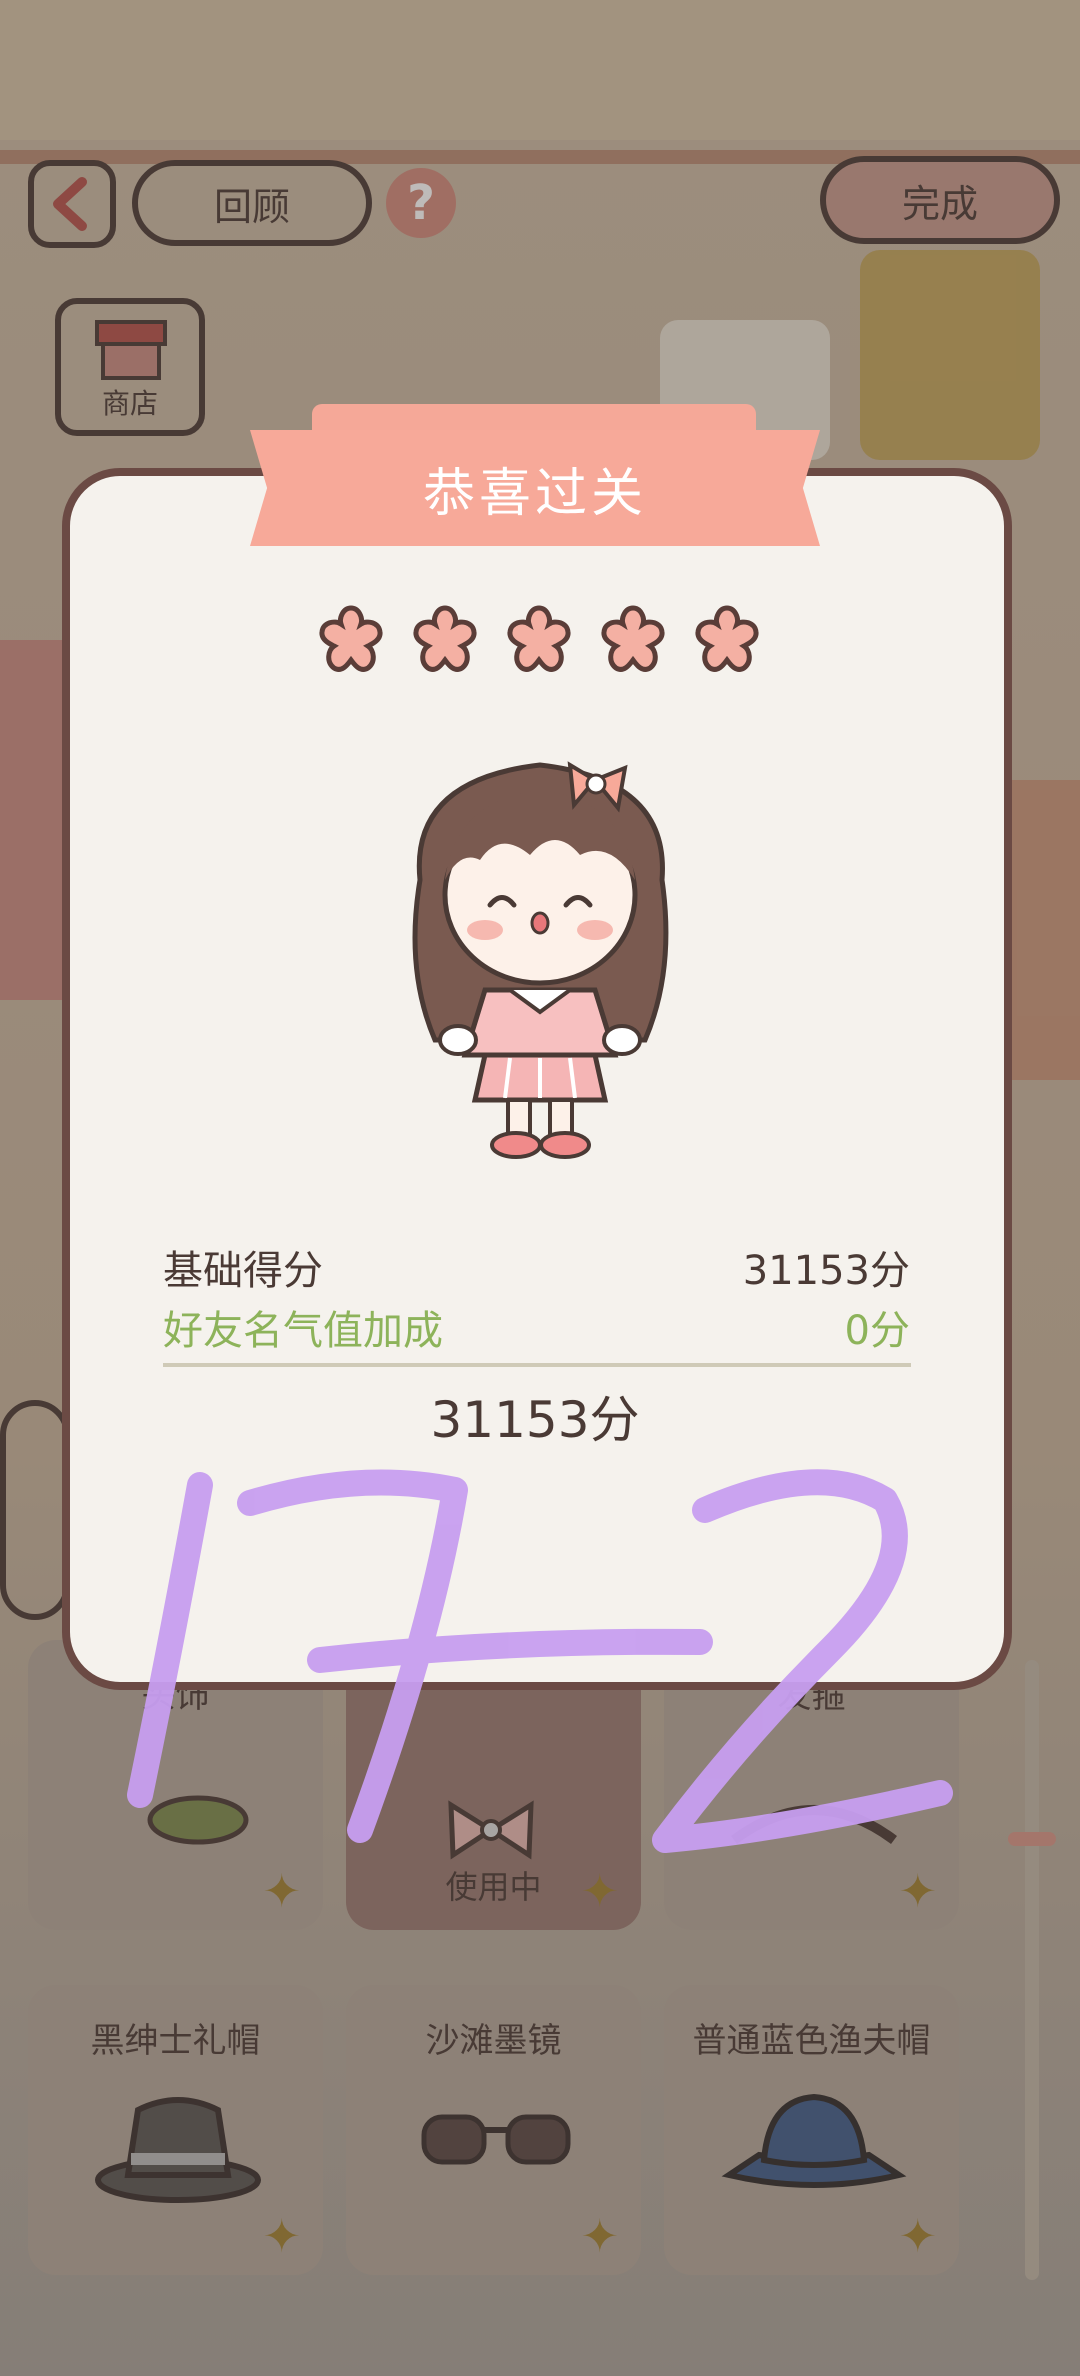  I want to click on character-illustration, so click(540, 960).